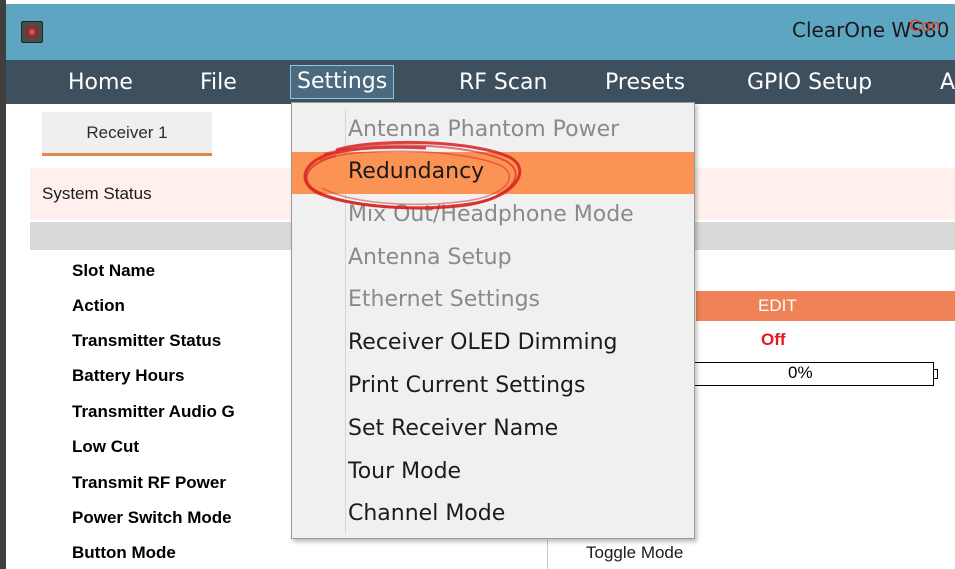  Describe the element at coordinates (152, 517) in the screenshot. I see `row-label-power-switch-mode: Power Switch Mode` at that location.